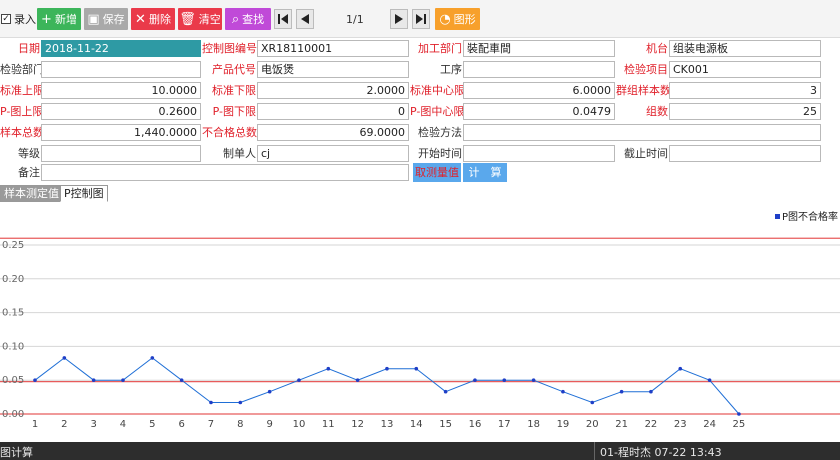 The width and height of the screenshot is (840, 460). I want to click on next-page-icon, so click(399, 19).